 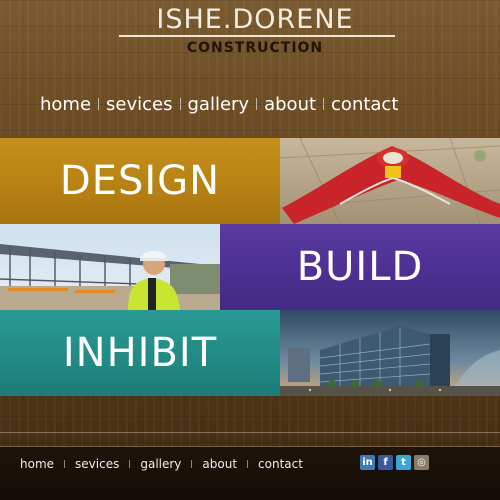 I want to click on nav-gallery: gallery, so click(x=219, y=104).